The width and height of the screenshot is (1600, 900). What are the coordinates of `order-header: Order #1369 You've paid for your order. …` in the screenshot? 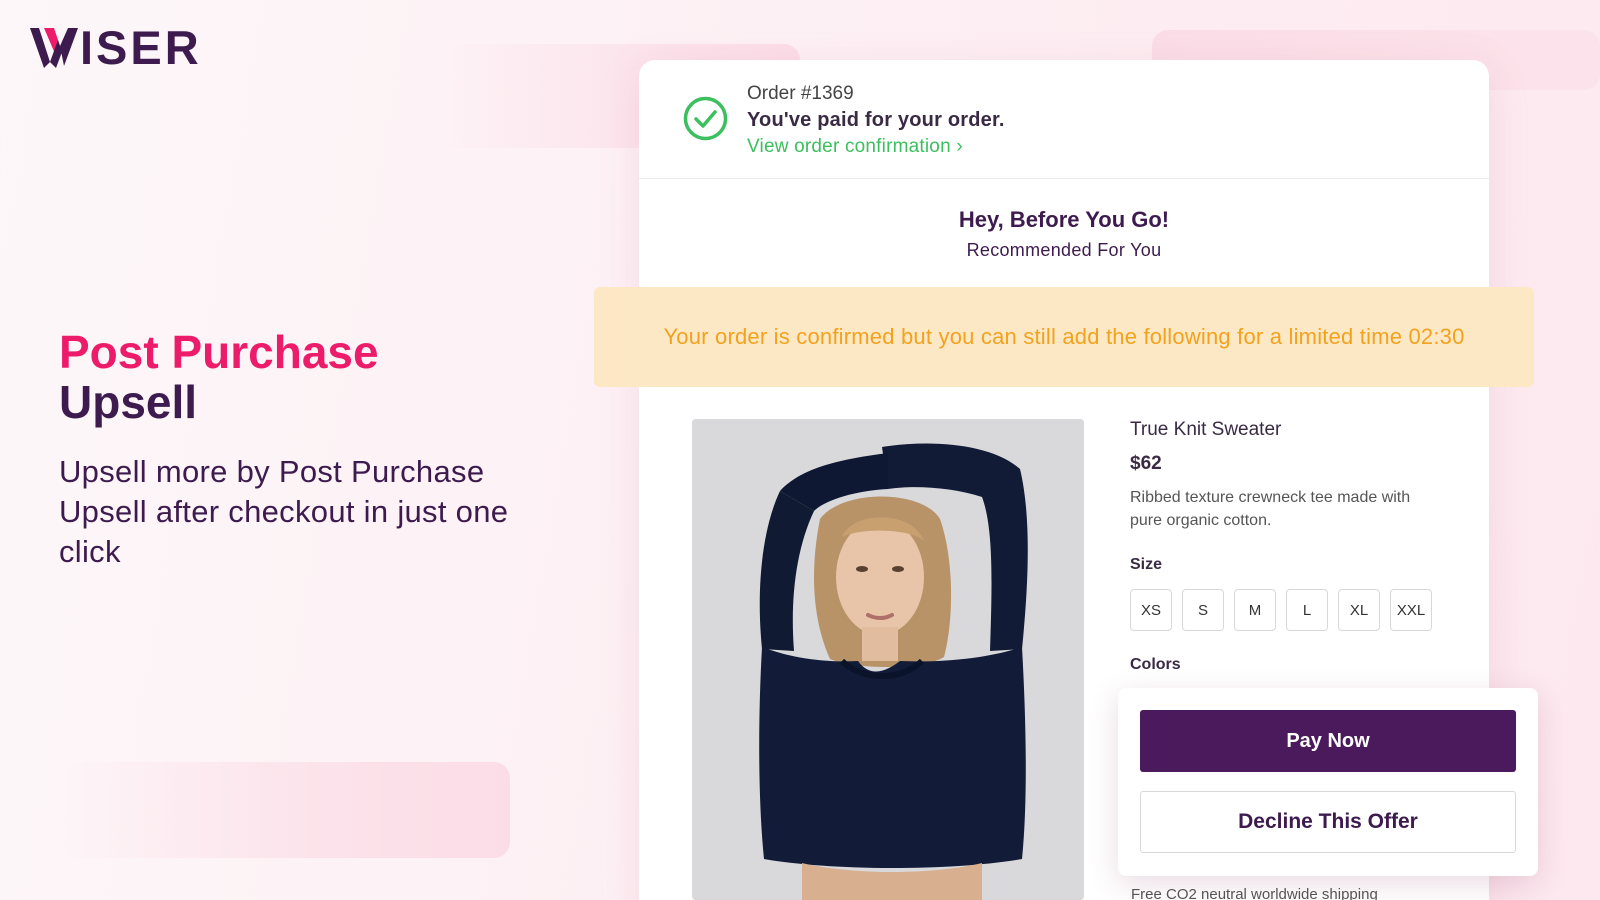 It's located at (1064, 119).